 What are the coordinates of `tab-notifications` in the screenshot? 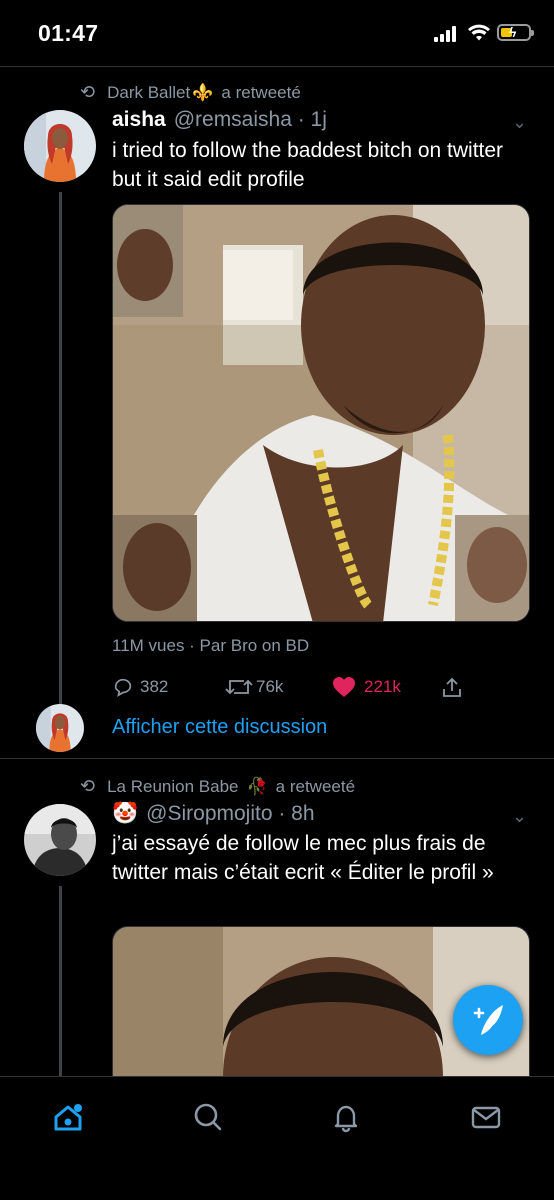 It's located at (346, 1117).